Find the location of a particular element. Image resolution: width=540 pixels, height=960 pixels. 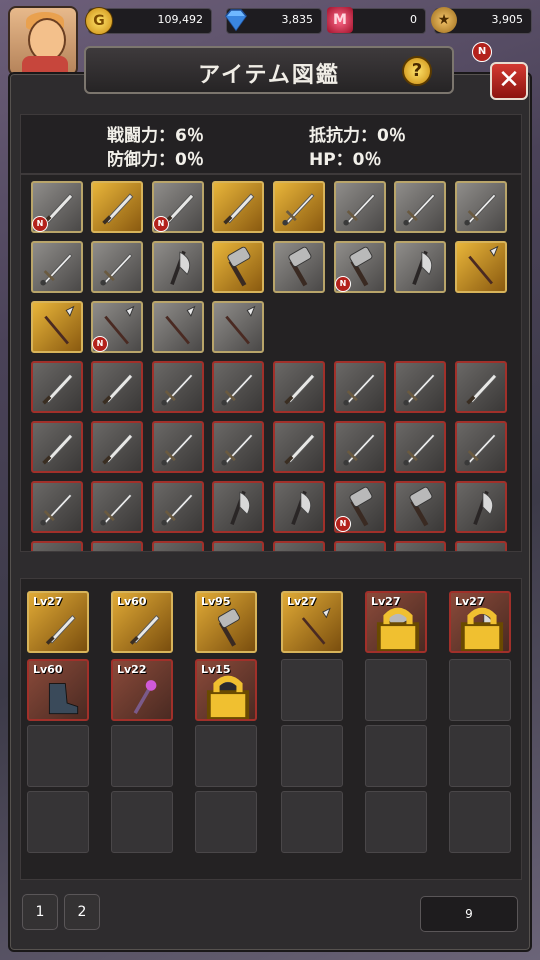

page-1-button: 1 is located at coordinates (40, 912).